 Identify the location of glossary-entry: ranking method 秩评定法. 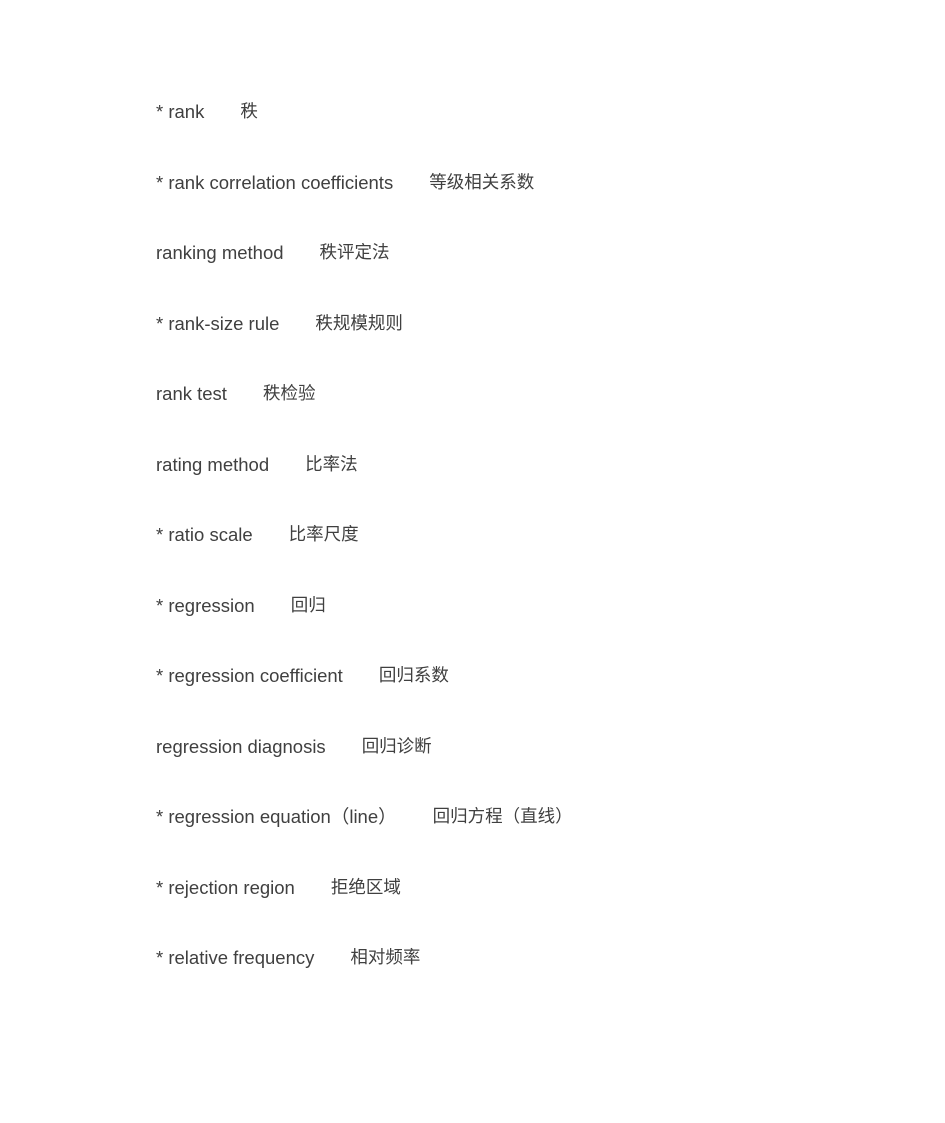
(364, 273).